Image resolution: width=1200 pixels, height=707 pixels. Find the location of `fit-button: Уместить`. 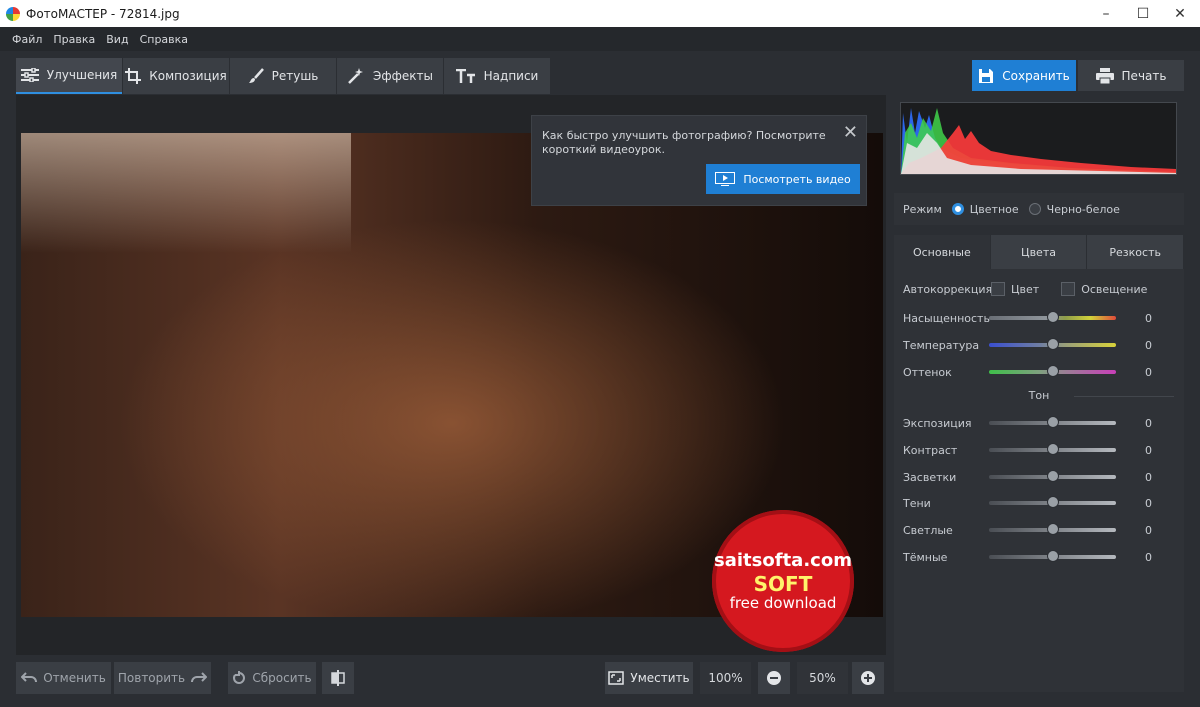

fit-button: Уместить is located at coordinates (649, 678).